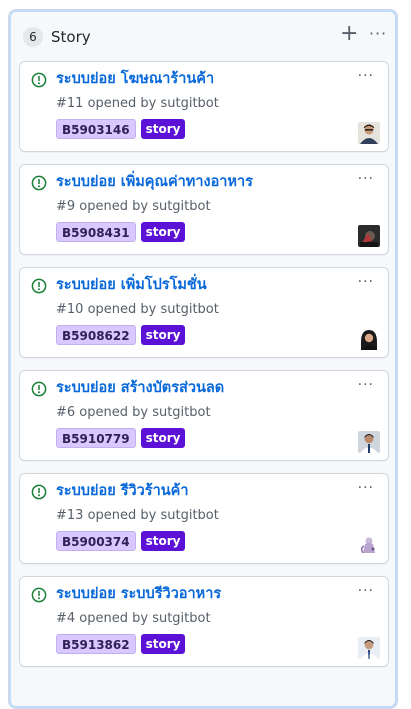 This screenshot has height=709, width=411. I want to click on column-count-badge: 6, so click(33, 37).